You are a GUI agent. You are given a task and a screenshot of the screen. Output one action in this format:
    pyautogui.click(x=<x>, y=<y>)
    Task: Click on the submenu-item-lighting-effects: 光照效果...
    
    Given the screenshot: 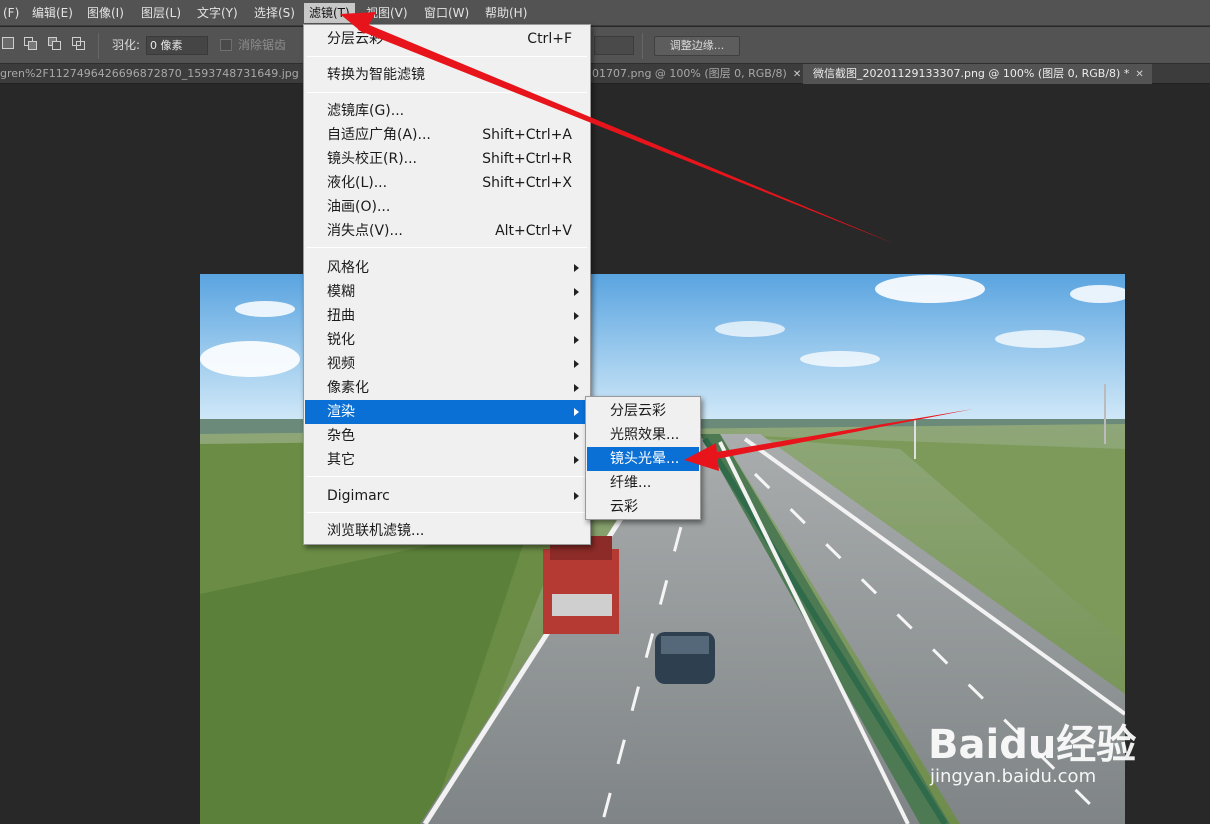 What is the action you would take?
    pyautogui.click(x=643, y=435)
    